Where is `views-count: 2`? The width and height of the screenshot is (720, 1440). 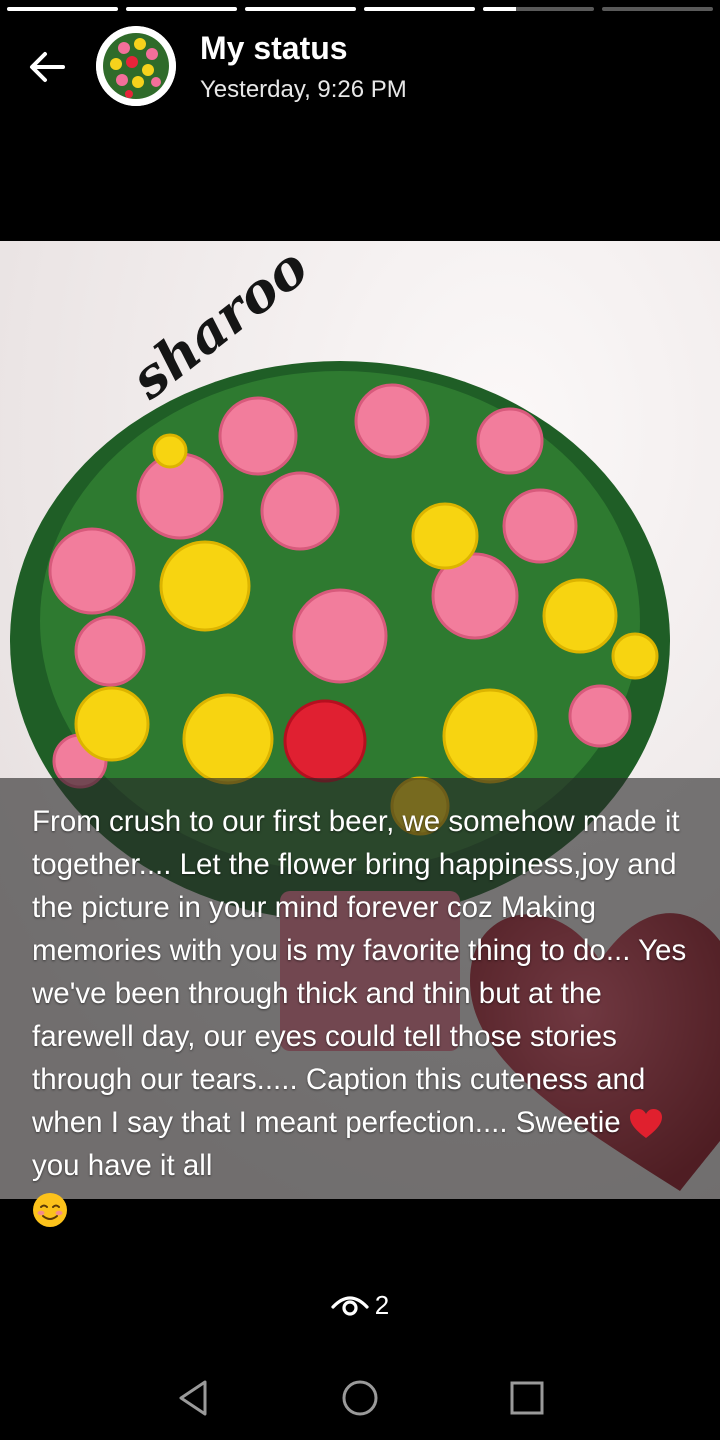
views-count: 2 is located at coordinates (382, 1305).